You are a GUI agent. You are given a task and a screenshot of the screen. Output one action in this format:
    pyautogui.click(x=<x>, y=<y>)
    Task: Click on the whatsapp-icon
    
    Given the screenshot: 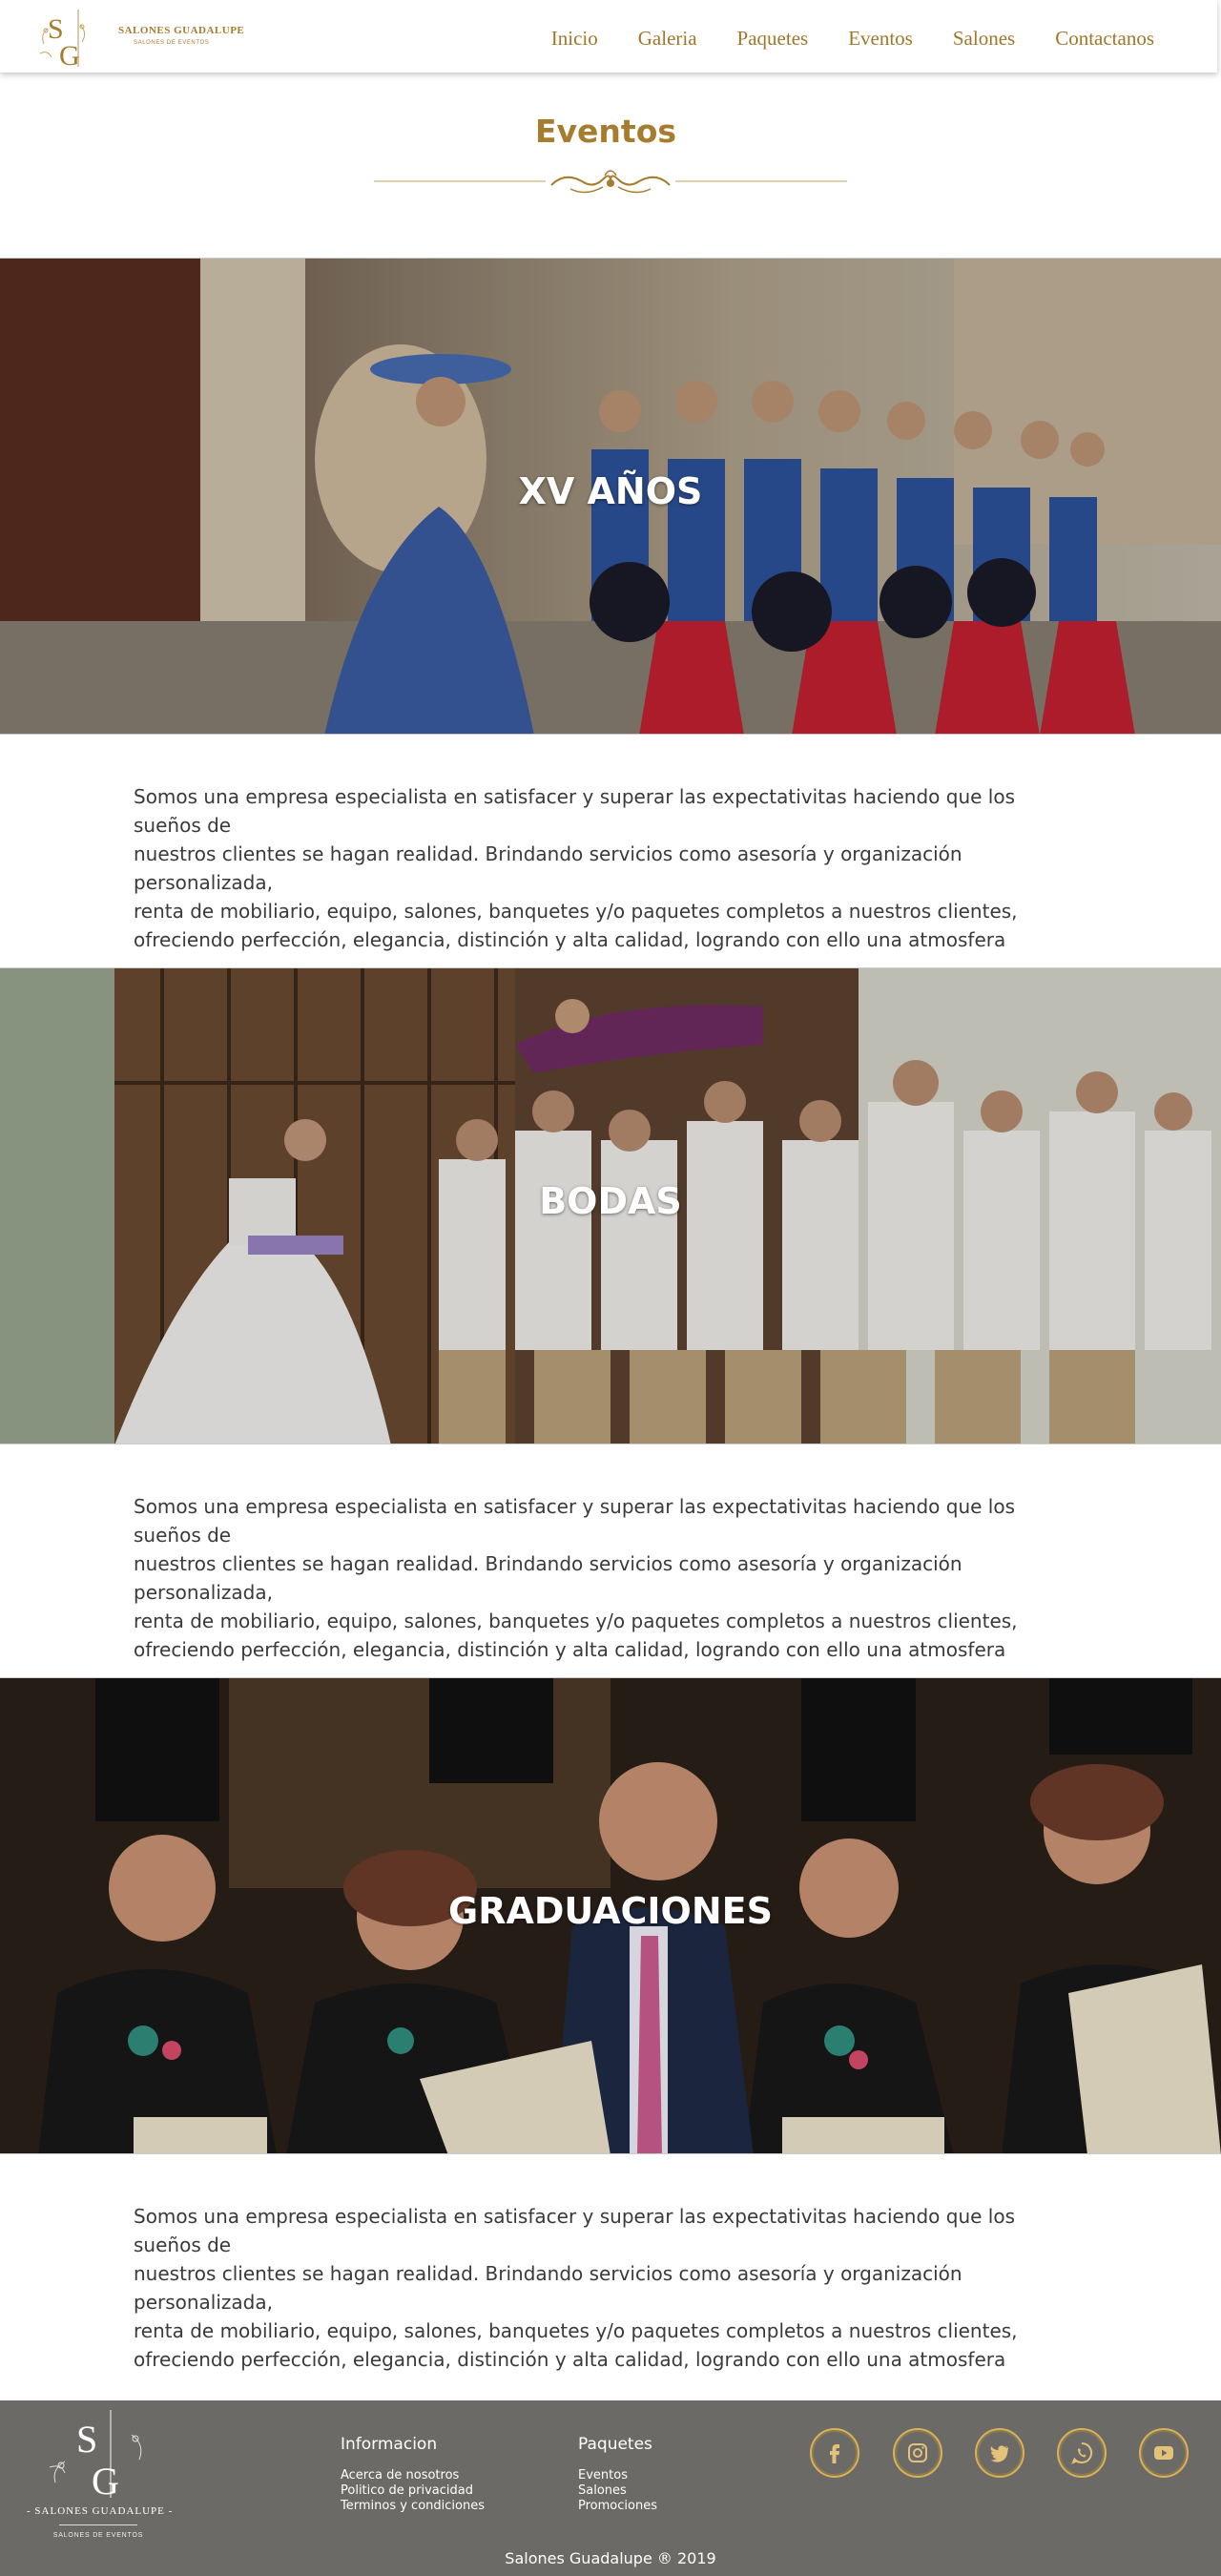 What is the action you would take?
    pyautogui.click(x=1082, y=2453)
    